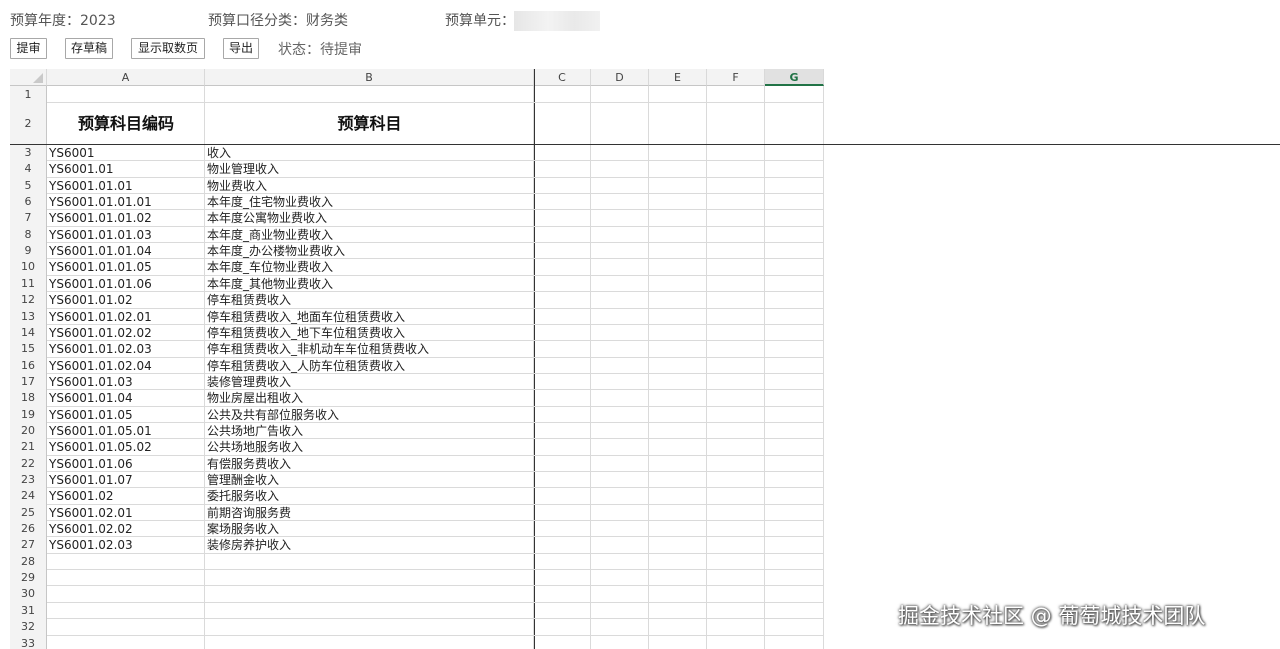 The width and height of the screenshot is (1280, 649). I want to click on budget-code-cell: YS6001.01.05.01, so click(126, 431).